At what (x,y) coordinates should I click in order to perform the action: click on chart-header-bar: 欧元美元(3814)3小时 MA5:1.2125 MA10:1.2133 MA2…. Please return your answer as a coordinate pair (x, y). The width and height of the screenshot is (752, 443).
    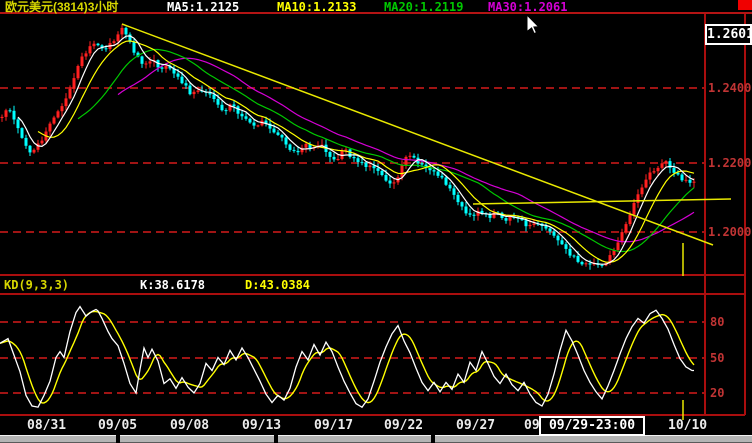
    Looking at the image, I should click on (376, 7).